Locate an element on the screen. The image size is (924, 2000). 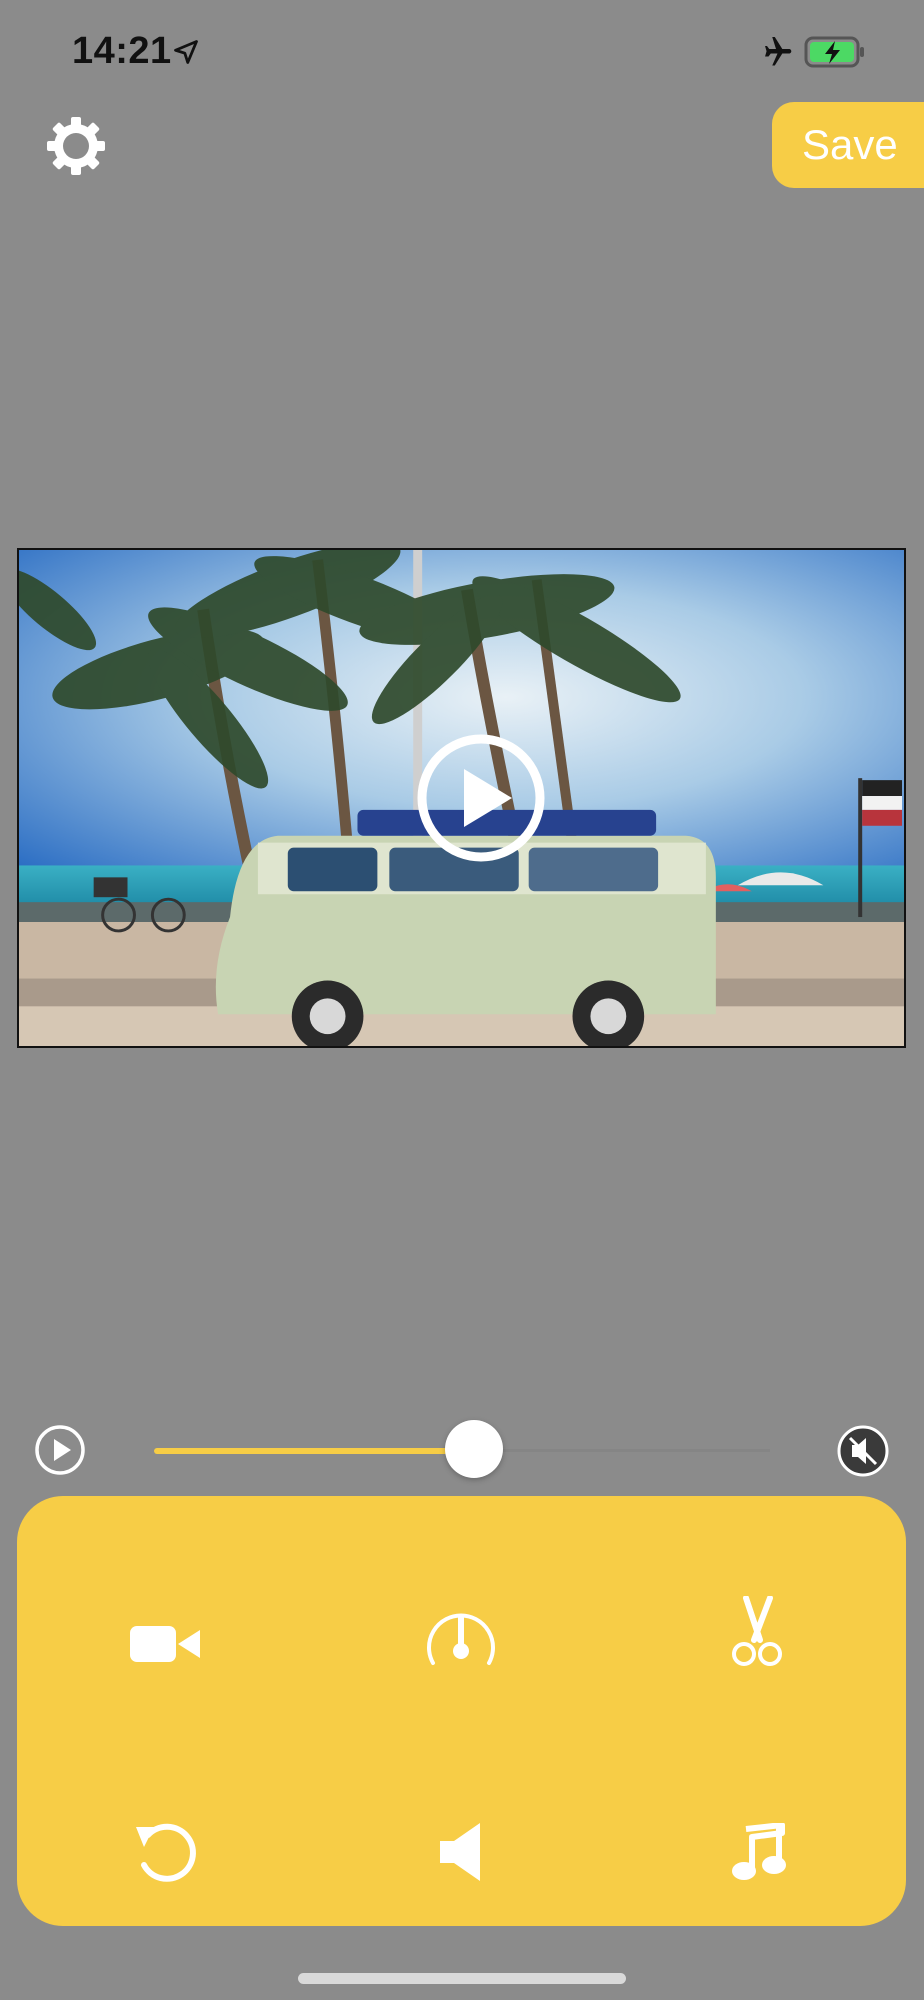
play-circle-icon is located at coordinates (481, 798).